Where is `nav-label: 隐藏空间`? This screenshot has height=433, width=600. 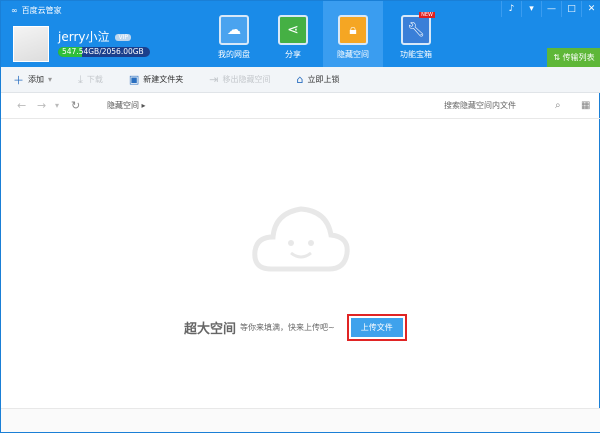 nav-label: 隐藏空间 is located at coordinates (353, 54).